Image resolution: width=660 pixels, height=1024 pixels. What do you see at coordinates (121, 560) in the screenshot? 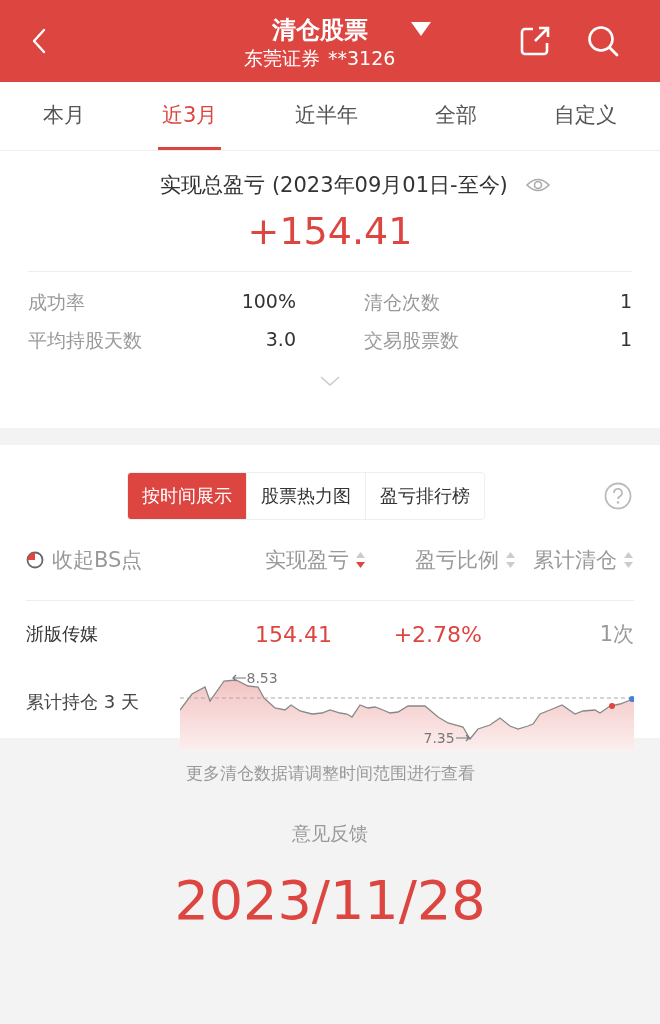
I see `bs-toggle: 收起BS点` at bounding box center [121, 560].